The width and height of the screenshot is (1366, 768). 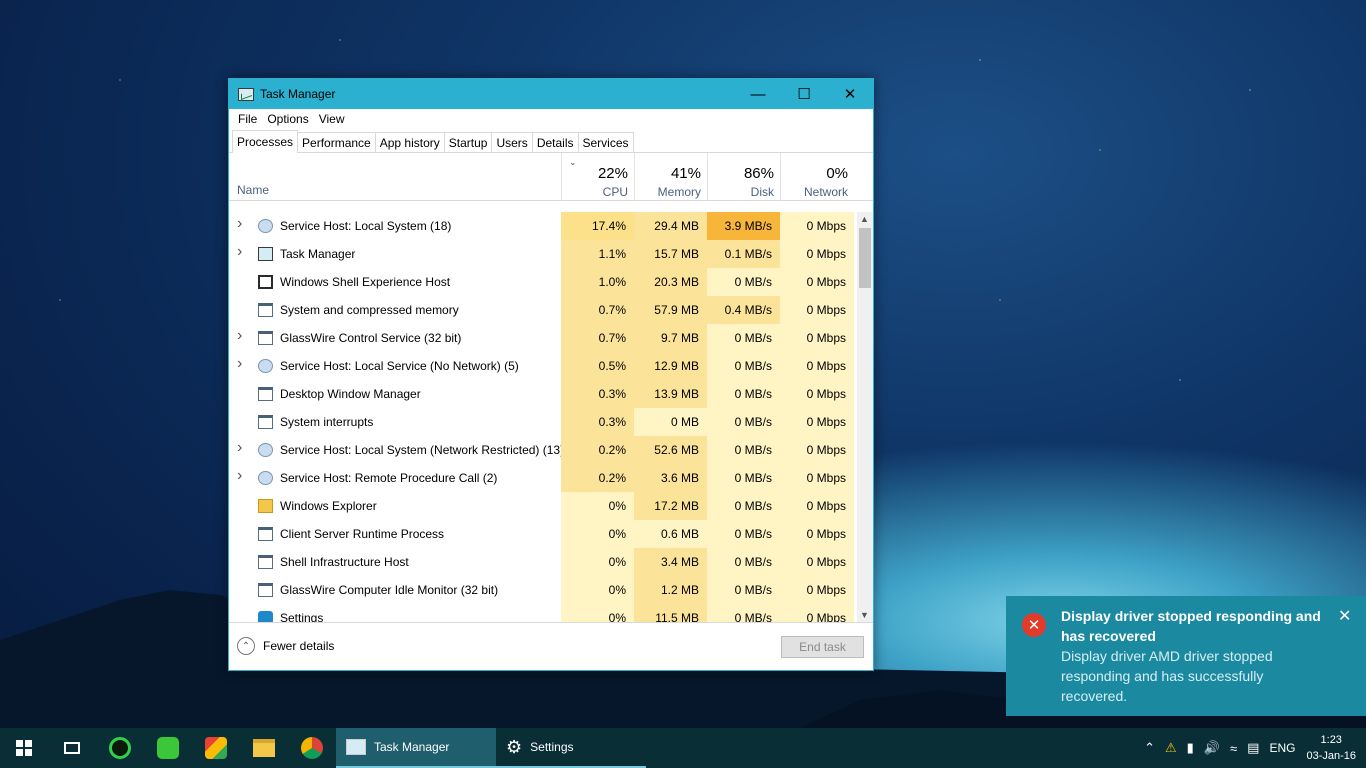 What do you see at coordinates (285, 646) in the screenshot?
I see `fewer-details-button: ⌃ Fewer details` at bounding box center [285, 646].